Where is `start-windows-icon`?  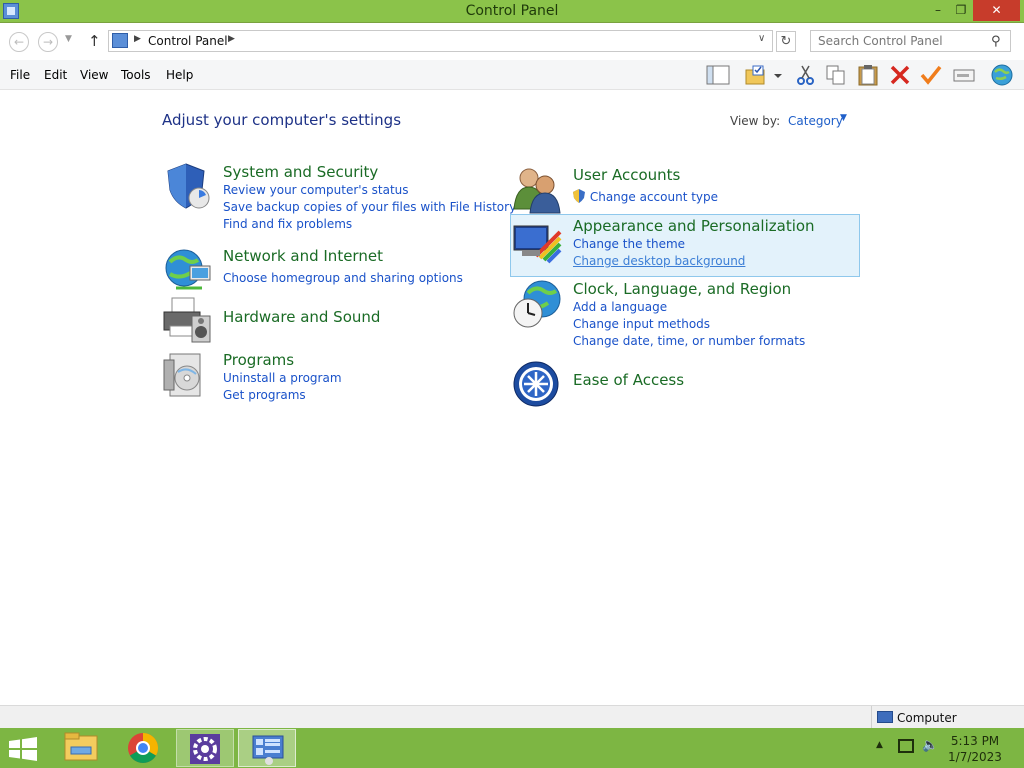 start-windows-icon is located at coordinates (23, 749).